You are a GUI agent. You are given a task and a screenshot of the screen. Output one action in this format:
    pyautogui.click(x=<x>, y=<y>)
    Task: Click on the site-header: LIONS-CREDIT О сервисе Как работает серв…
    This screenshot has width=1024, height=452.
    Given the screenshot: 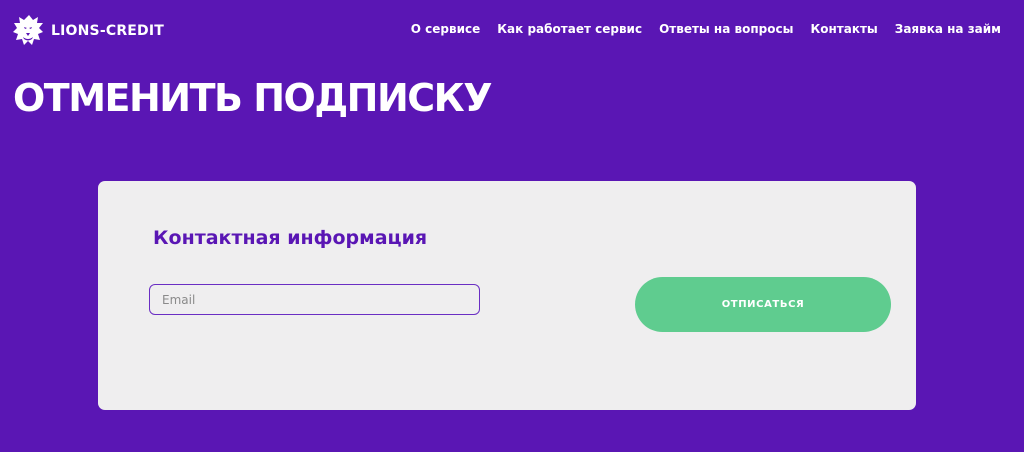 What is the action you would take?
    pyautogui.click(x=512, y=31)
    